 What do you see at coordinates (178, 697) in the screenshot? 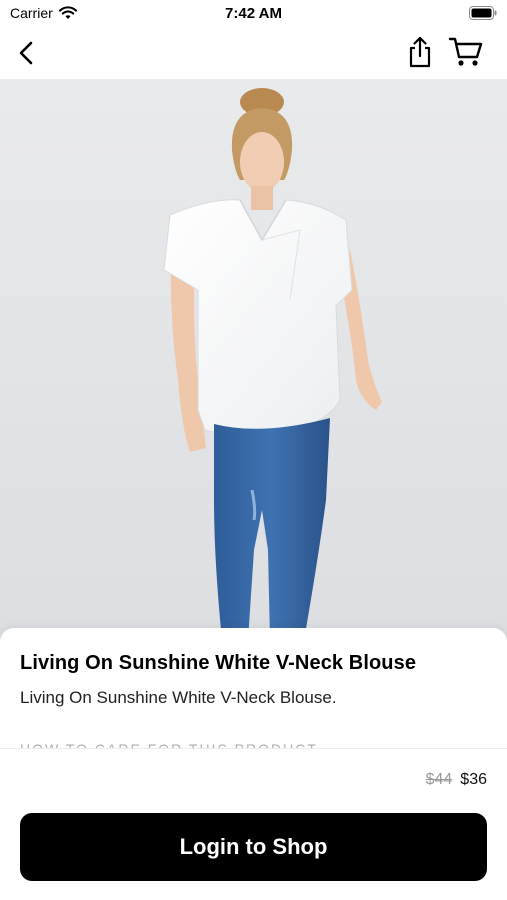
I see `product-description: Living On Sunshine White V-Neck Blouse.` at bounding box center [178, 697].